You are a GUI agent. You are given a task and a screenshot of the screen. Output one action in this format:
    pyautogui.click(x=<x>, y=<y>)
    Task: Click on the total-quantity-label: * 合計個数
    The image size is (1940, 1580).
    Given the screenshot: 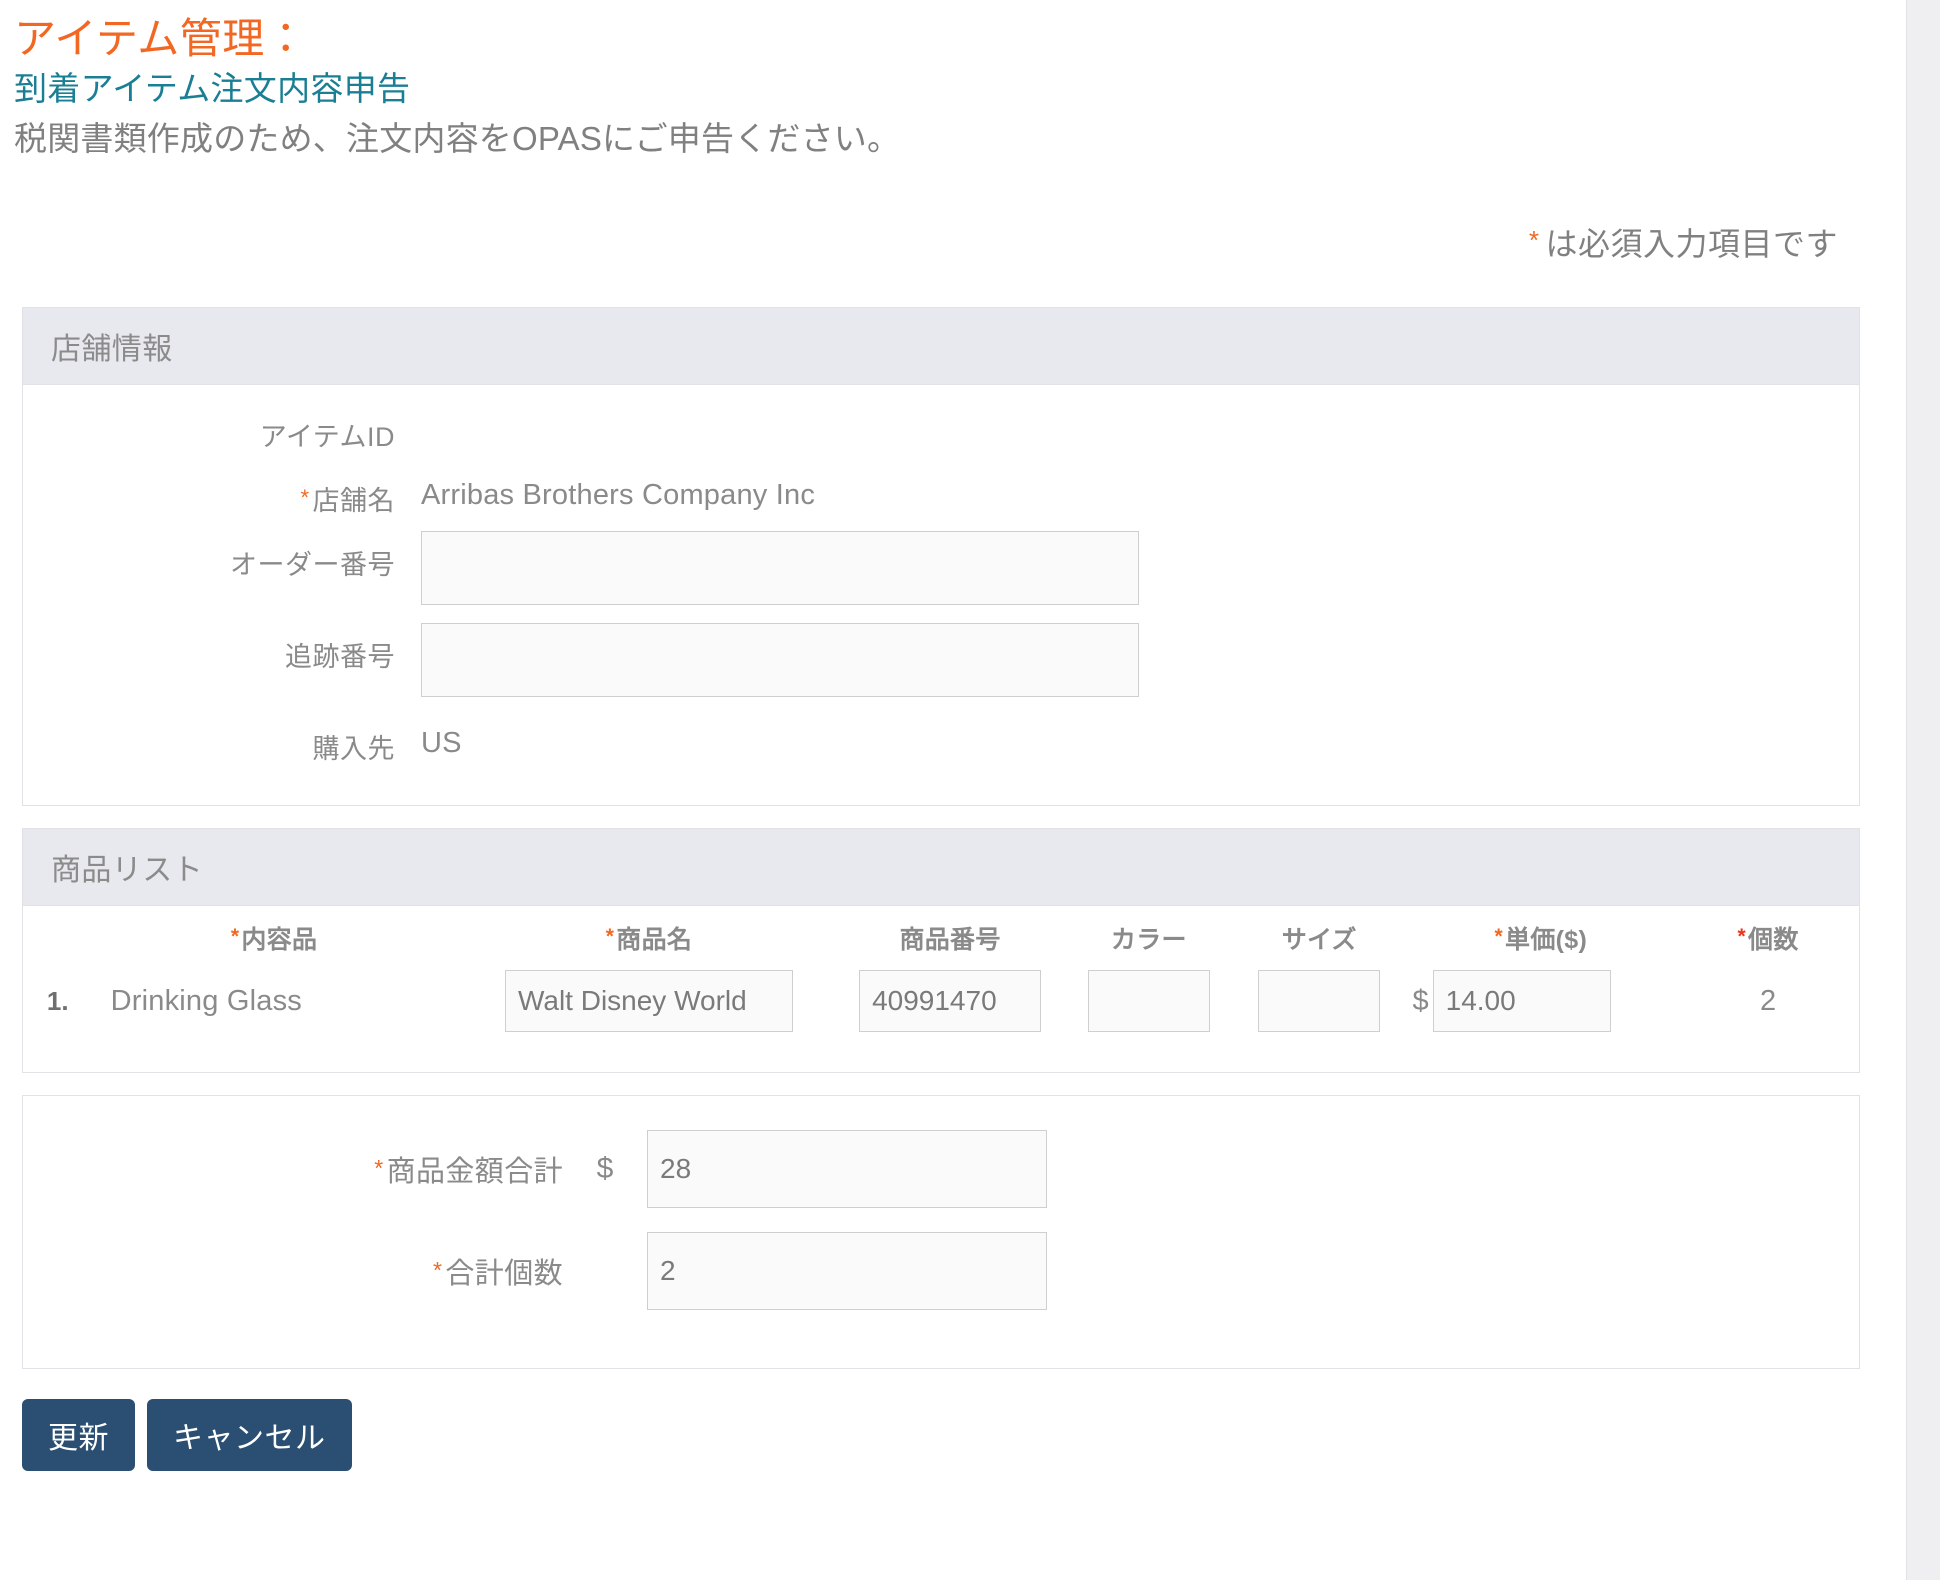 What is the action you would take?
    pyautogui.click(x=293, y=1271)
    